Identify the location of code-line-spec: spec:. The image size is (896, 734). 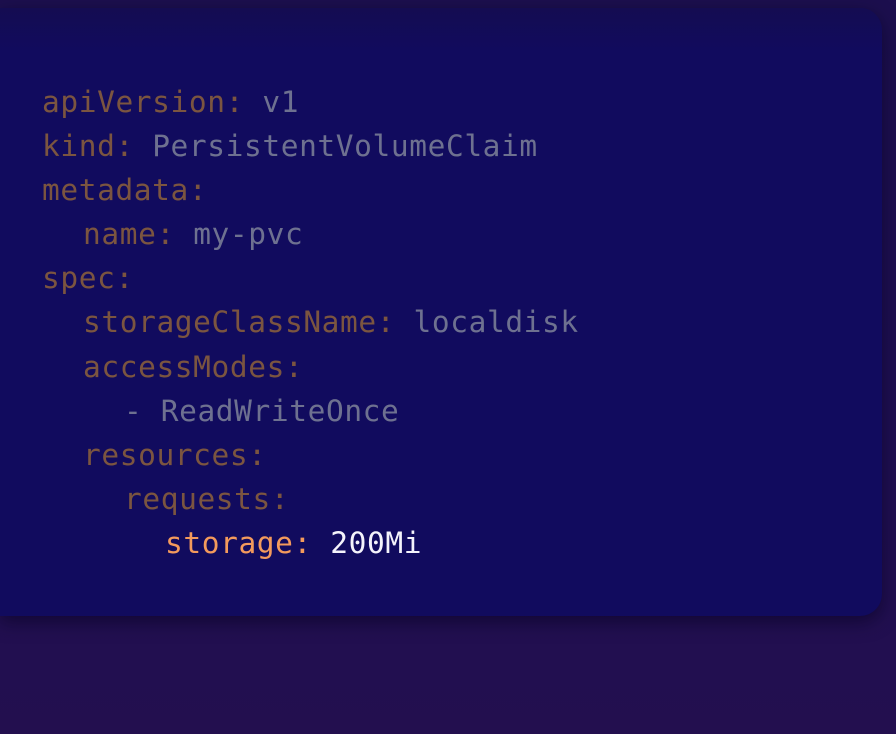
(310, 278).